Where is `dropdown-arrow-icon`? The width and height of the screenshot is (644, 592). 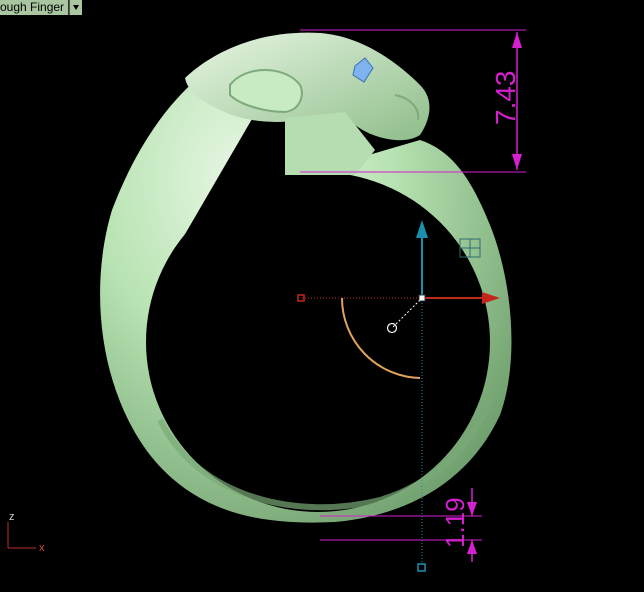
dropdown-arrow-icon is located at coordinates (76, 7).